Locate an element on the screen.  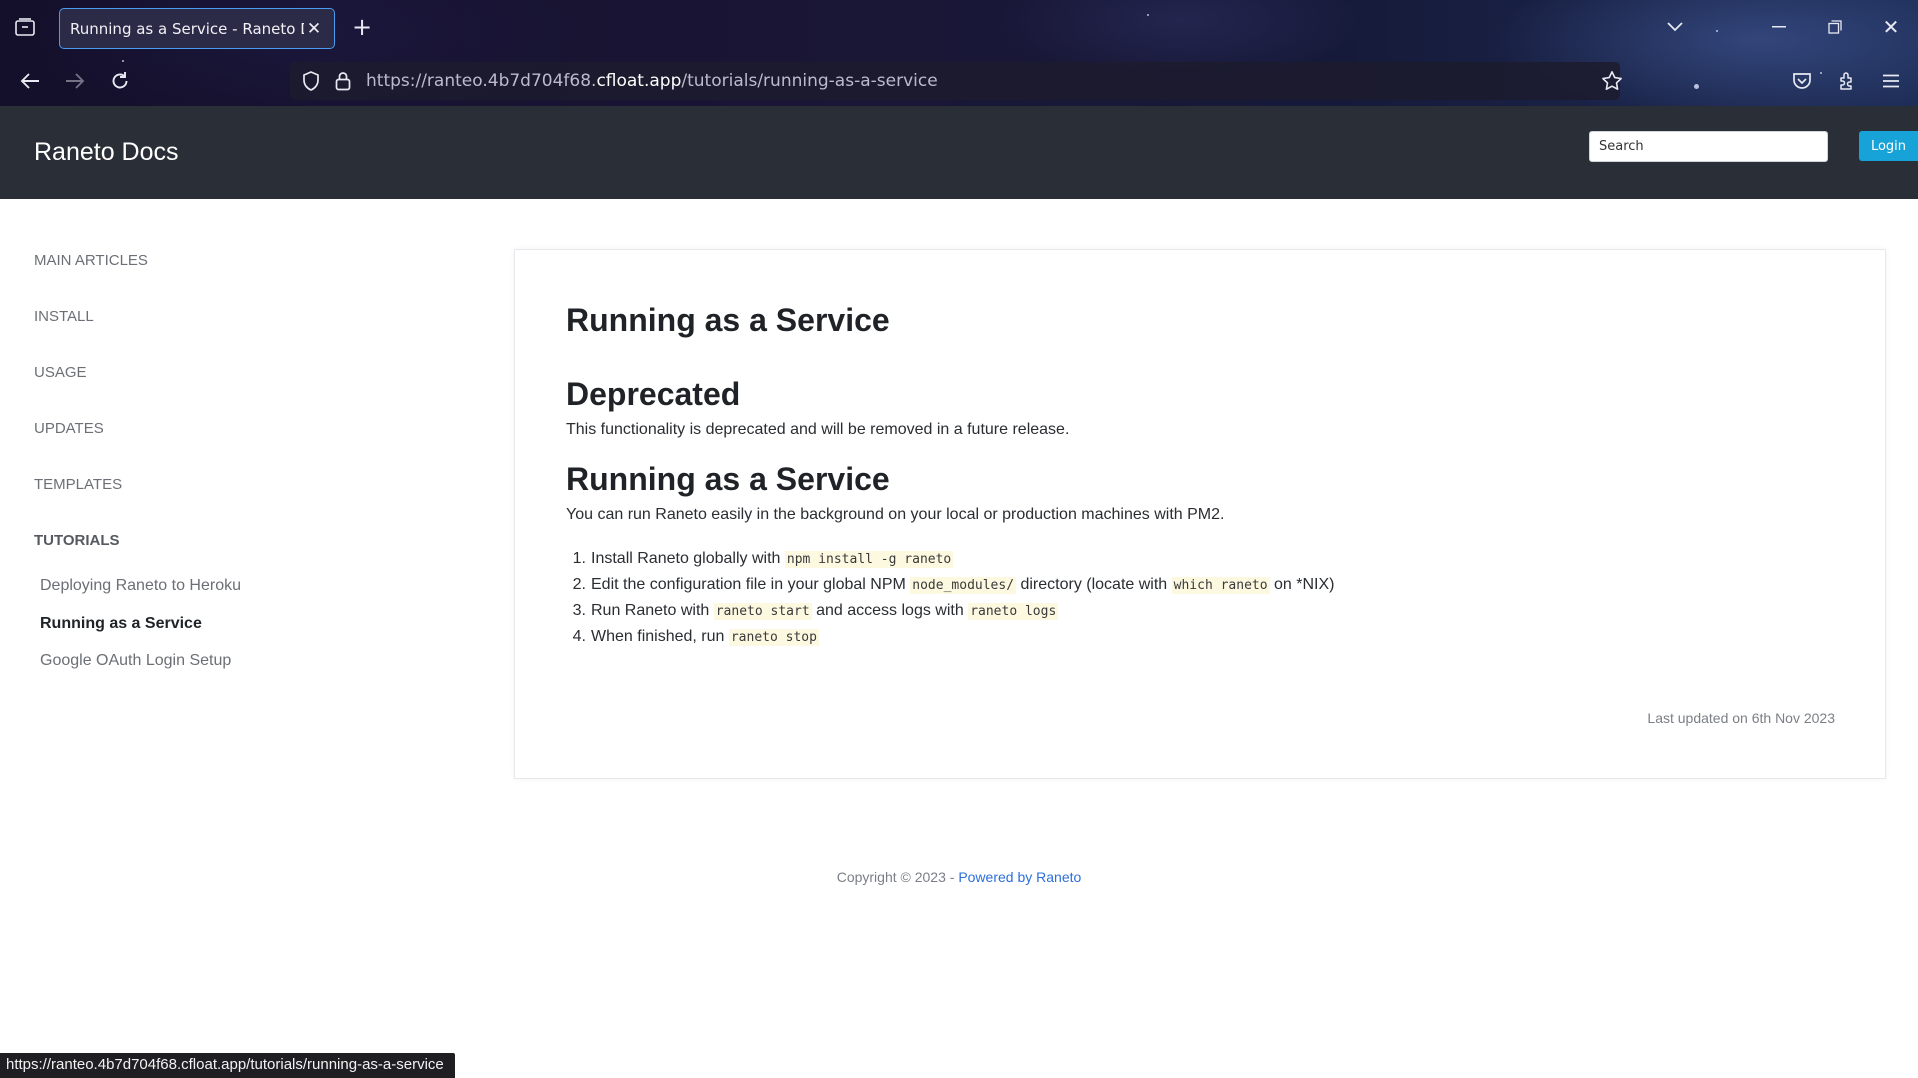
step-text: directory (locate with is located at coordinates (1094, 584).